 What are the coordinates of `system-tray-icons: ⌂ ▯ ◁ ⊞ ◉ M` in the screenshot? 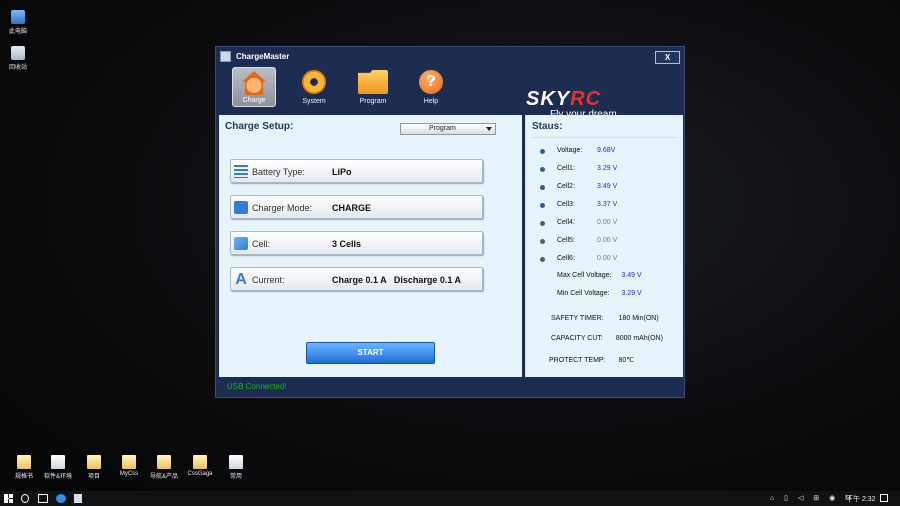 It's located at (812, 498).